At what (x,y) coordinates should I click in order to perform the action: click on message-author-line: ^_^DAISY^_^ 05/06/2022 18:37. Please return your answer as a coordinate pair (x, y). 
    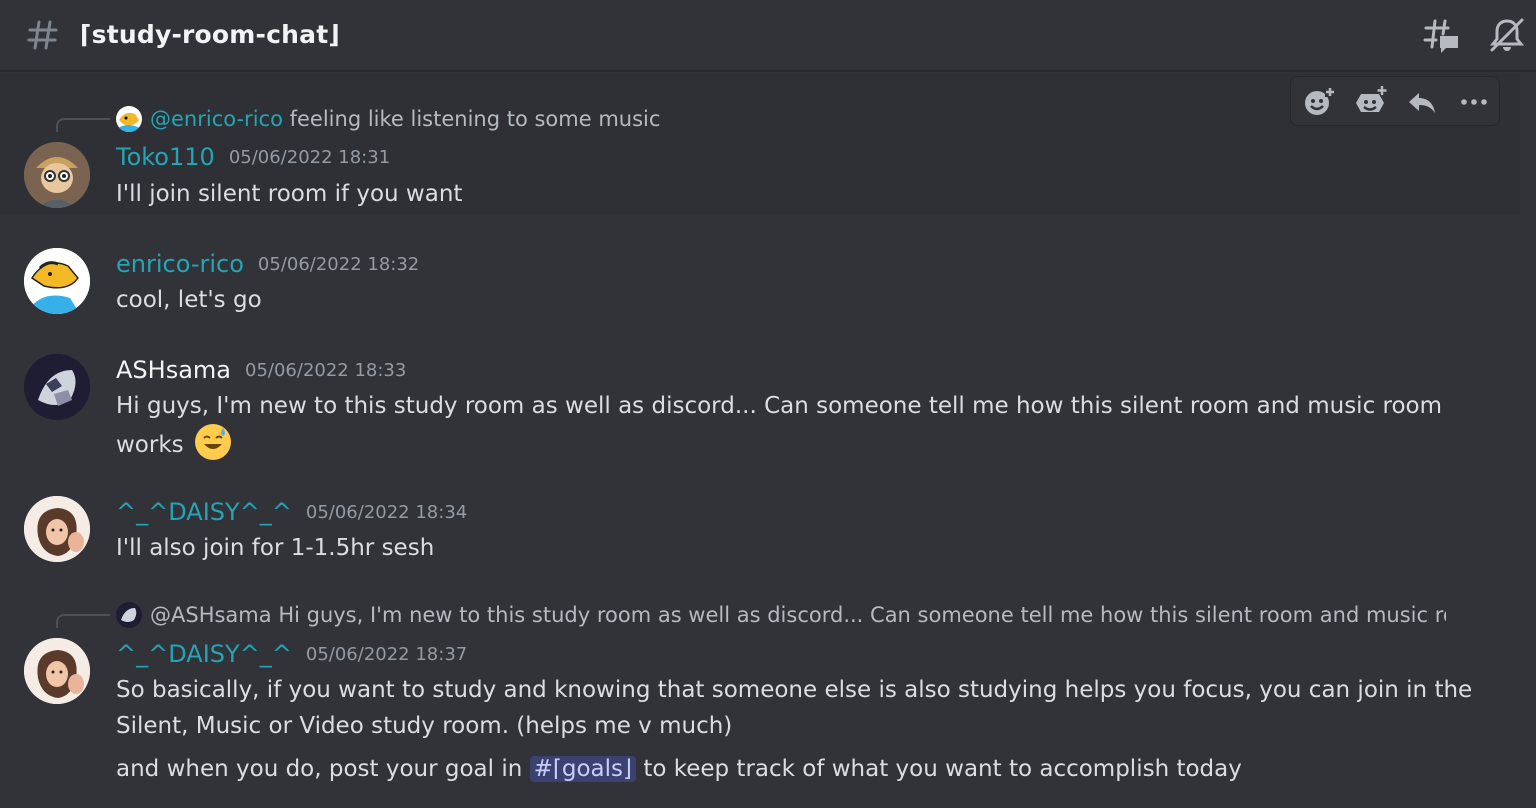
    Looking at the image, I should click on (291, 654).